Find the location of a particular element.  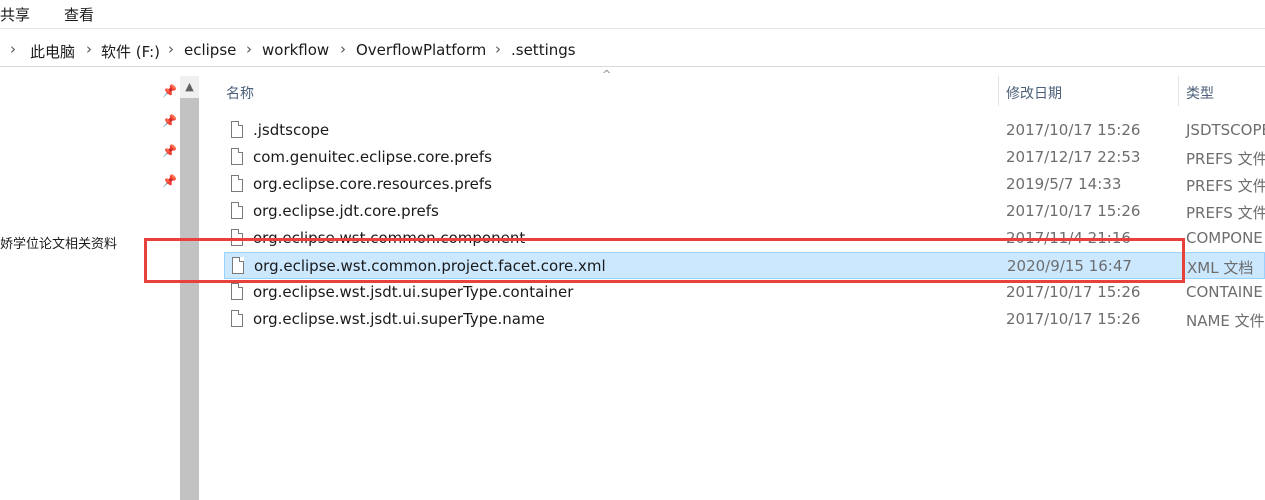

ribbon-tab-view: 查看 is located at coordinates (79, 14).